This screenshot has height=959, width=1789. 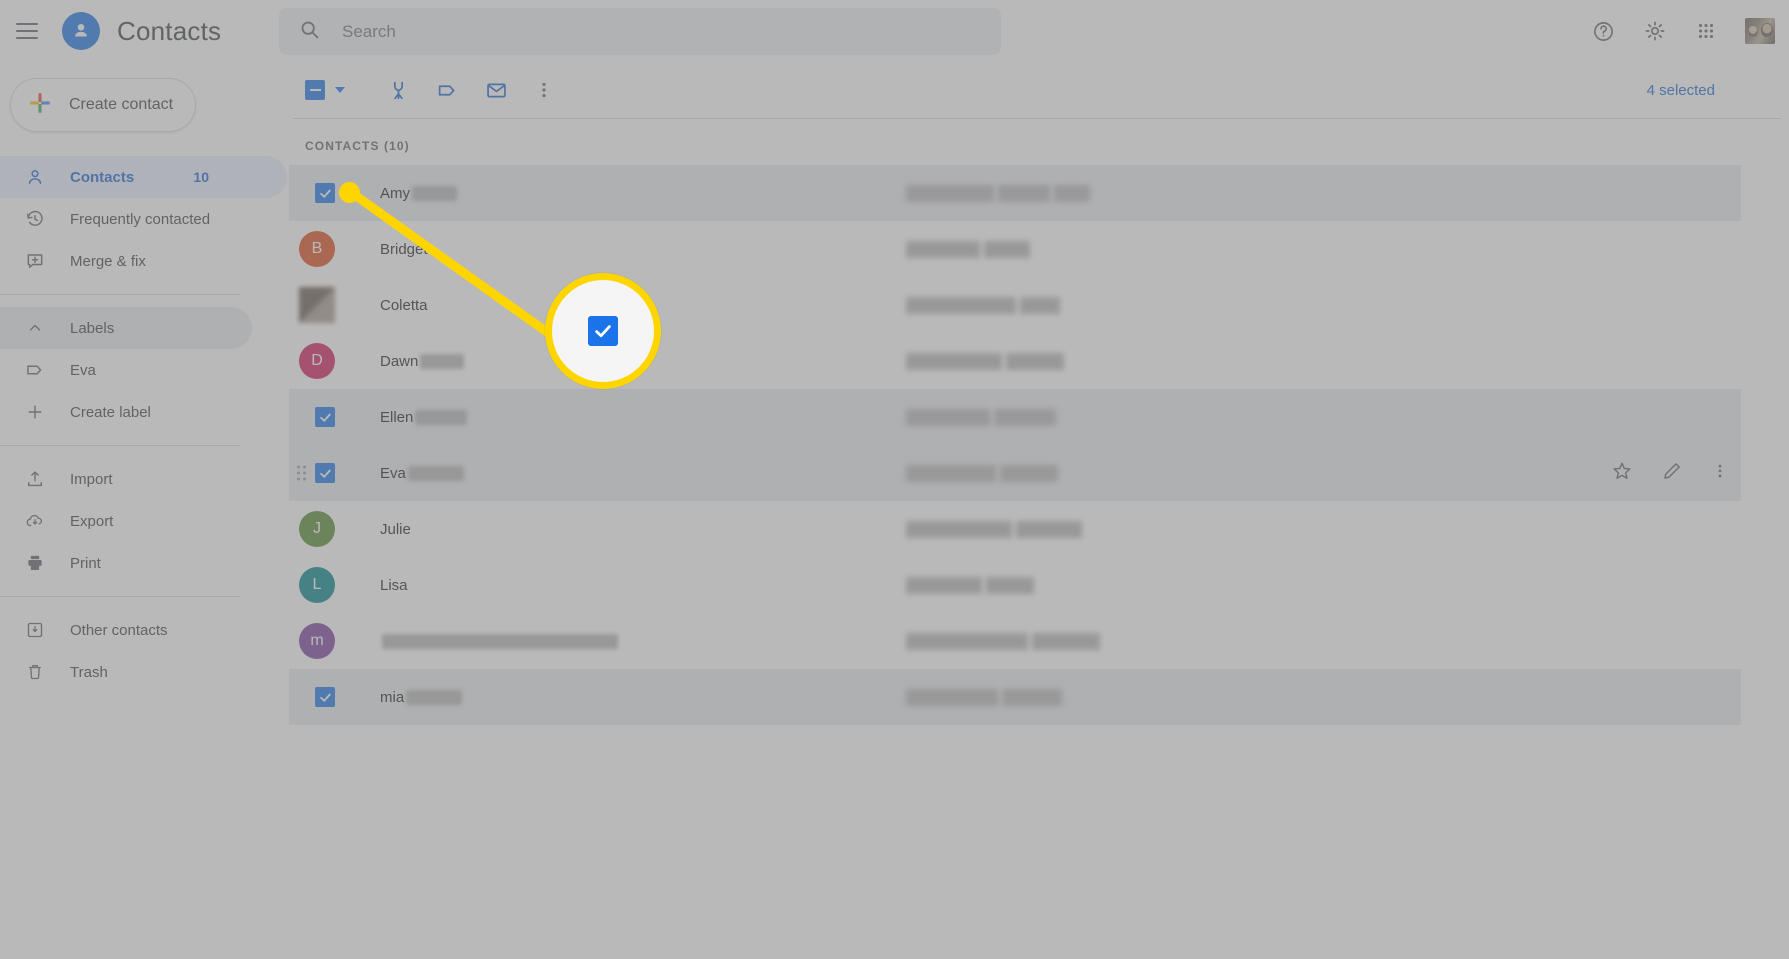 What do you see at coordinates (143, 370) in the screenshot?
I see `sidebar-item-label-eva: Eva` at bounding box center [143, 370].